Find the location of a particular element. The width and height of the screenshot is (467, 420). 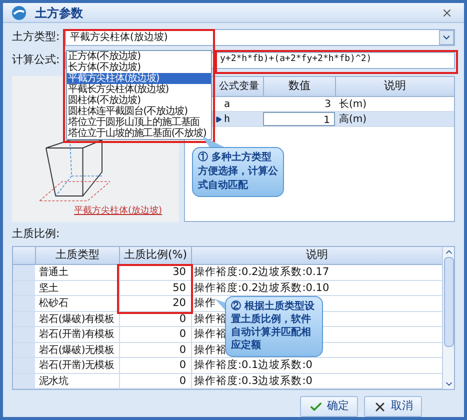

table-cell-text: a is located at coordinates (228, 104).